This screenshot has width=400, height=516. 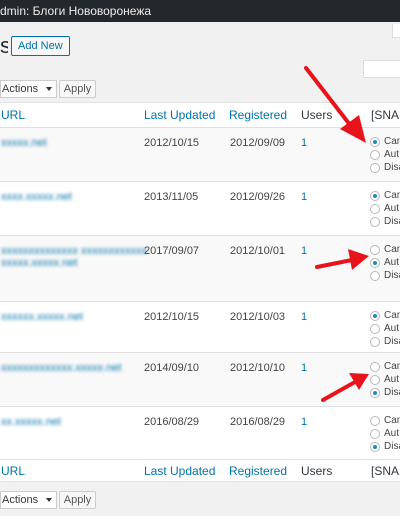 What do you see at coordinates (258, 317) in the screenshot?
I see `registered-cell: 2012/10/03` at bounding box center [258, 317].